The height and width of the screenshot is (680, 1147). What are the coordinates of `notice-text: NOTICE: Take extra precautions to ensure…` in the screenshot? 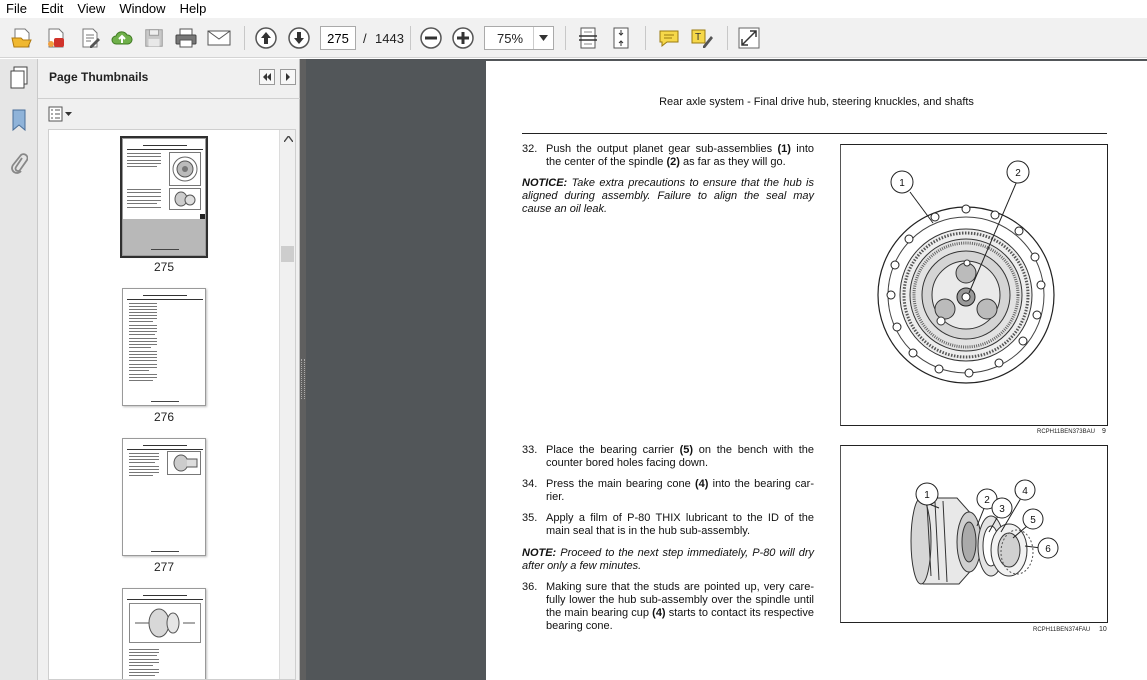 It's located at (668, 196).